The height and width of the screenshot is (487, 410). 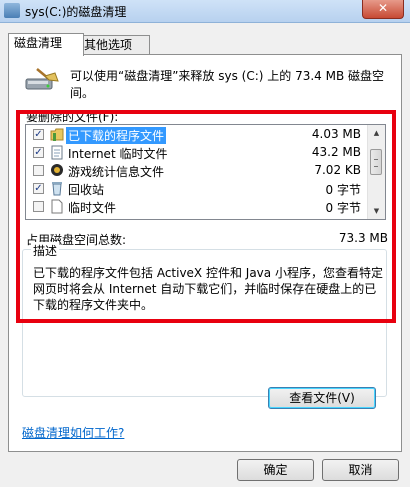 I want to click on help-link: 磁盘清理如何工作?, so click(x=73, y=432).